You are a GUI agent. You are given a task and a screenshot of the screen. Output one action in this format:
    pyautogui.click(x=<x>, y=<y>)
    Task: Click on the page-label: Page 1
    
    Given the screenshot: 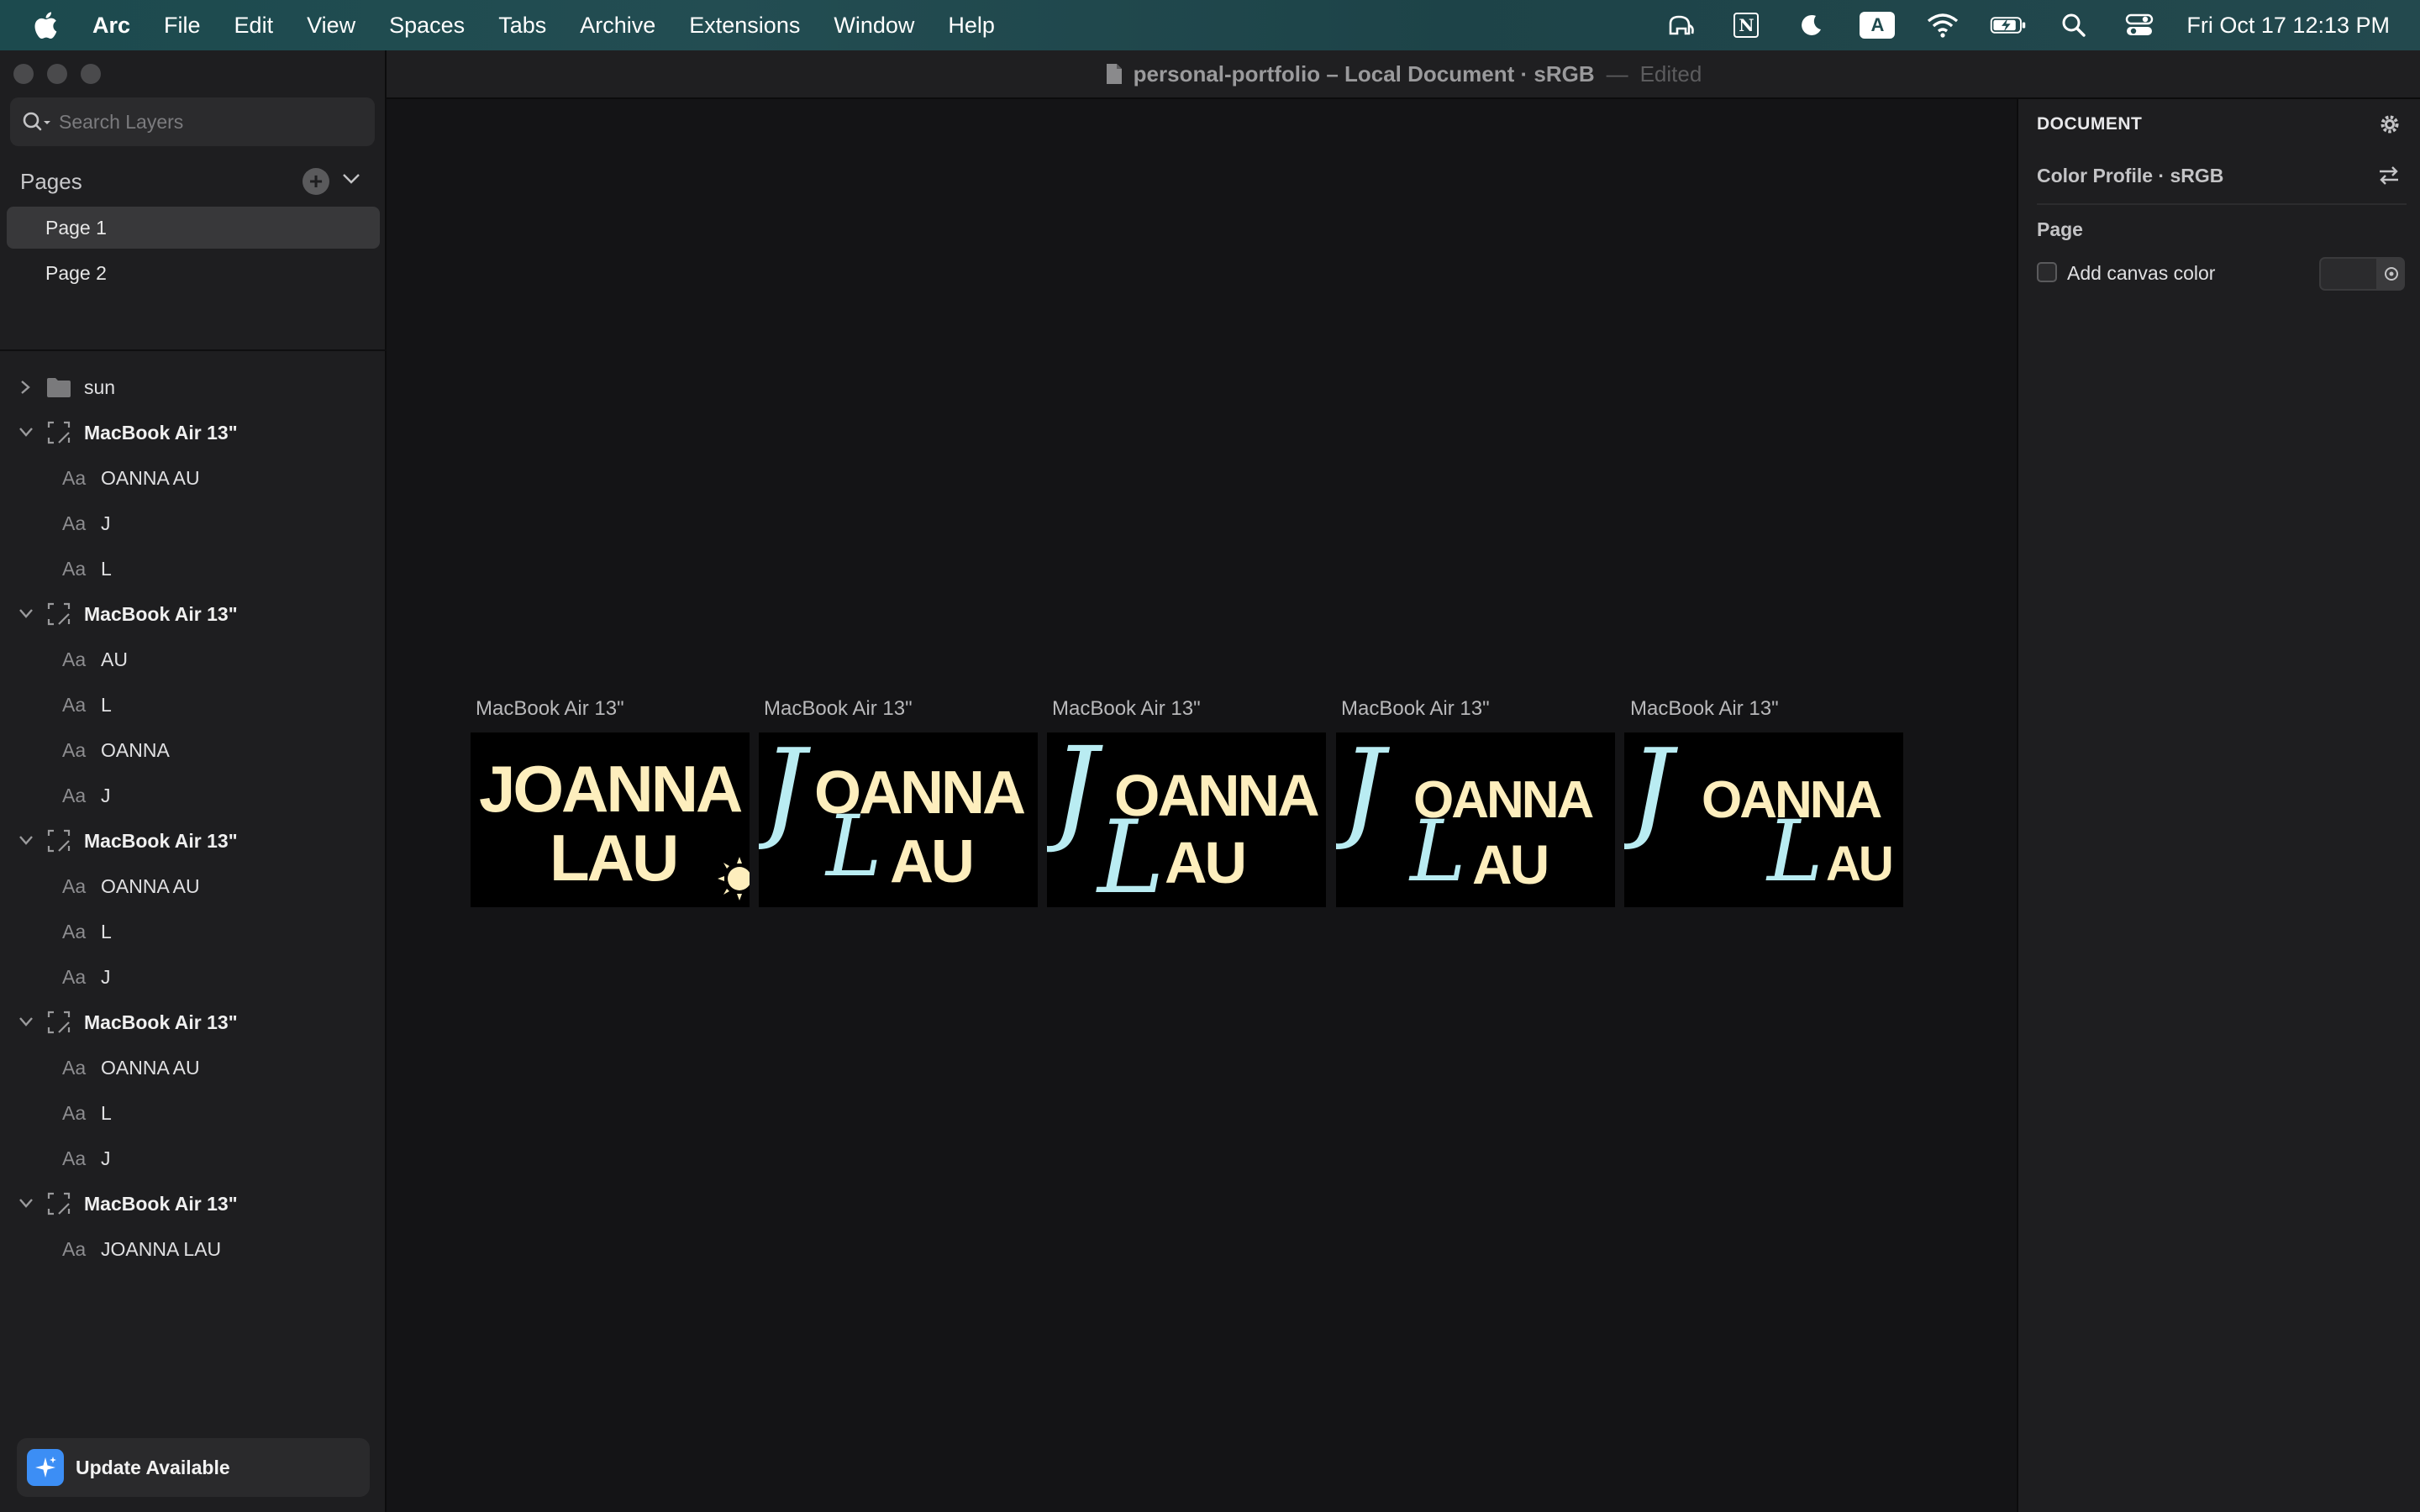 What is the action you would take?
    pyautogui.click(x=76, y=227)
    